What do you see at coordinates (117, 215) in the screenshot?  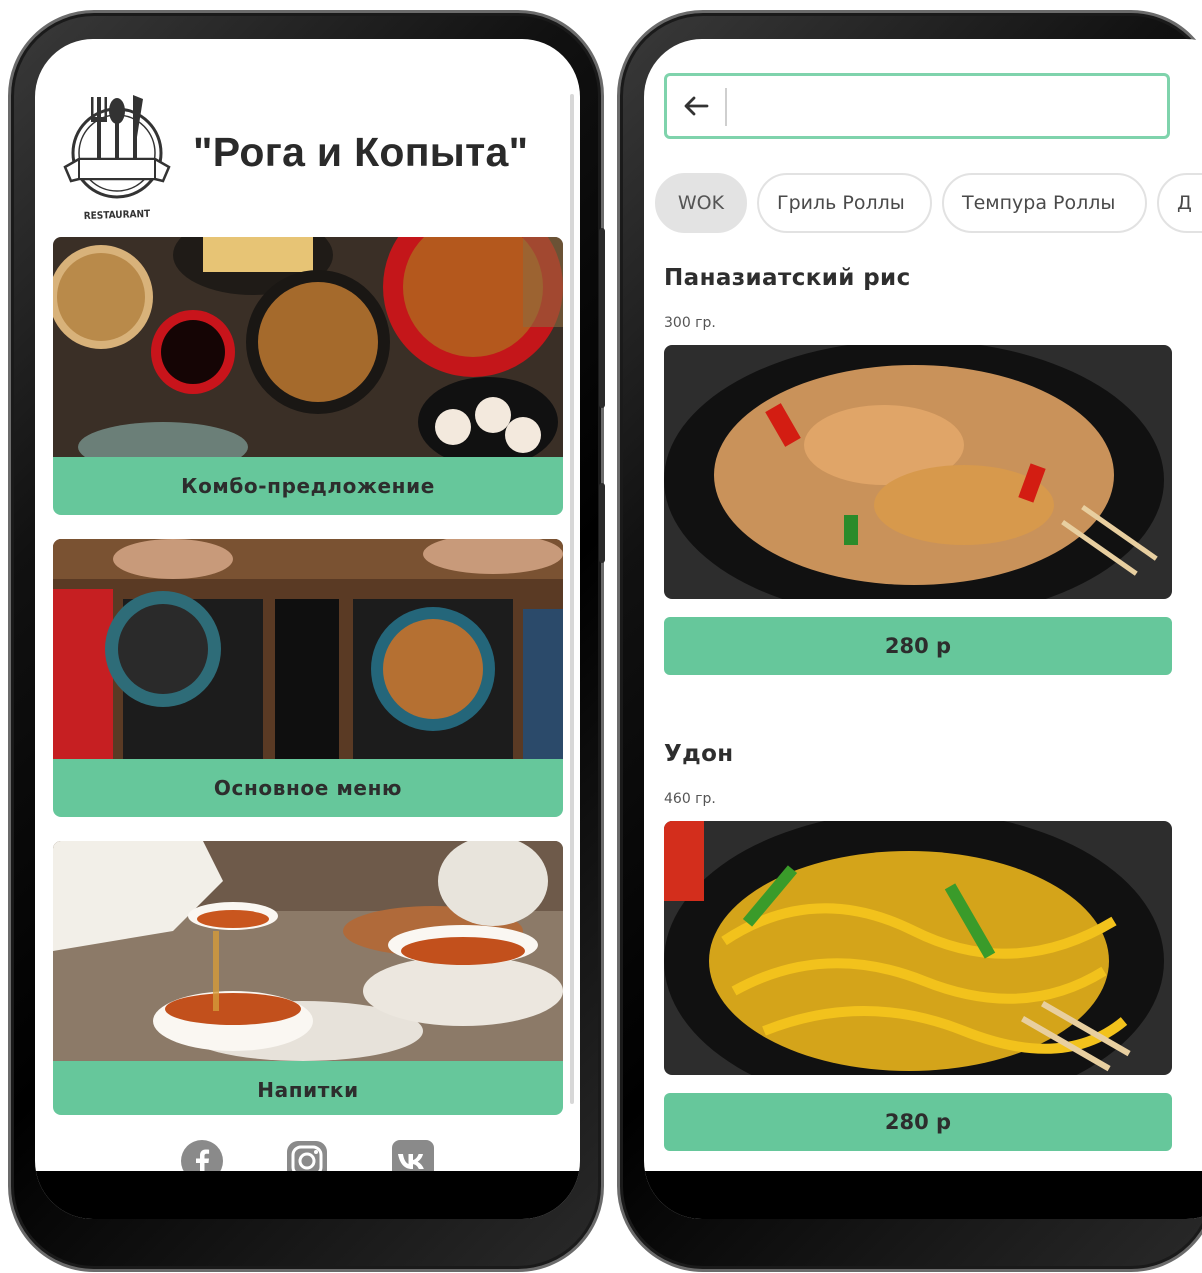 I see `logo-banner-text: RESTAURANT` at bounding box center [117, 215].